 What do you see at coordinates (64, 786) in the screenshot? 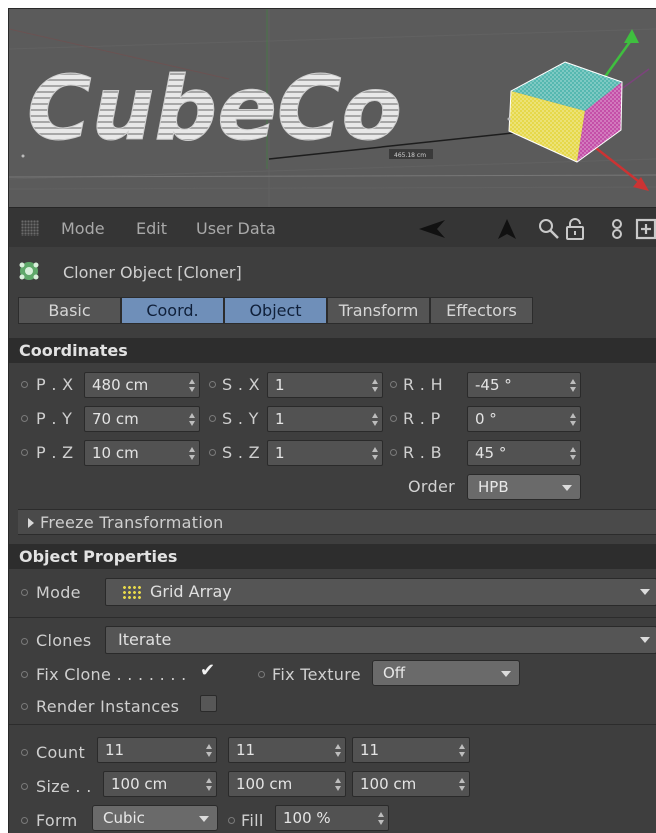
I see `size-label: Size . .` at bounding box center [64, 786].